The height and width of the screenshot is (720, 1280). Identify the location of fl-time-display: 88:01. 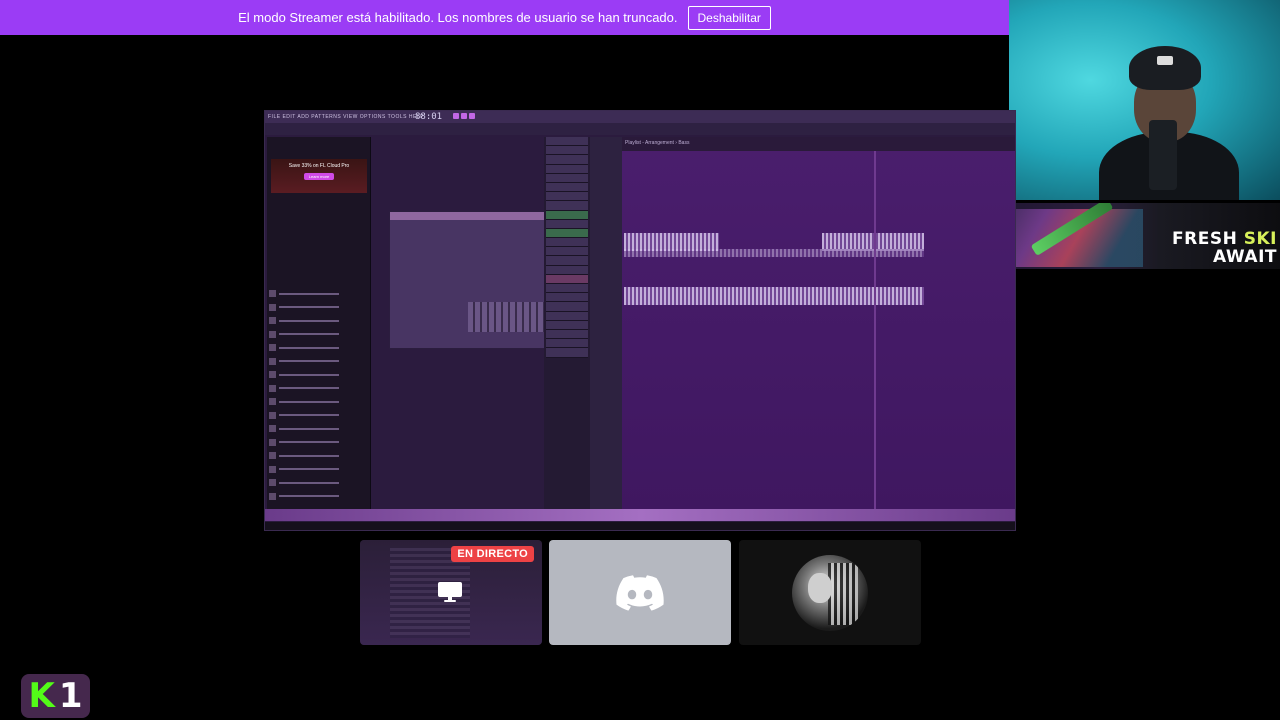
(429, 117).